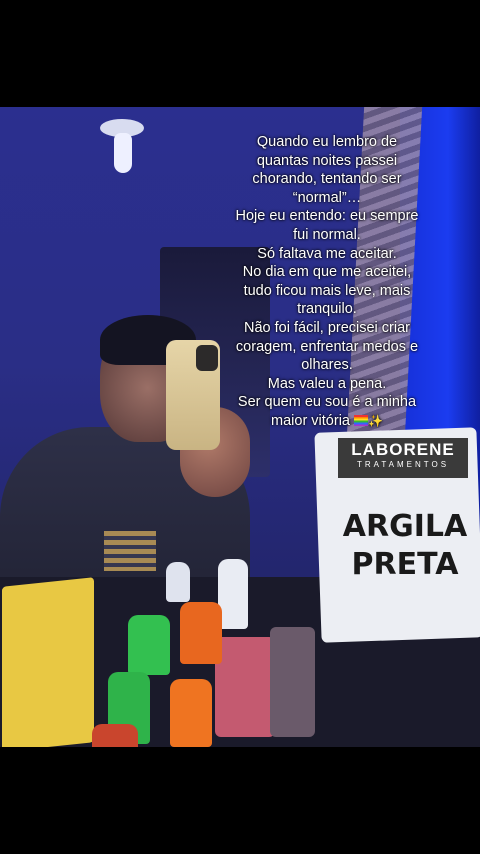 The height and width of the screenshot is (854, 480). Describe the element at coordinates (405, 564) in the screenshot. I see `product-title-line: PRETA` at that location.